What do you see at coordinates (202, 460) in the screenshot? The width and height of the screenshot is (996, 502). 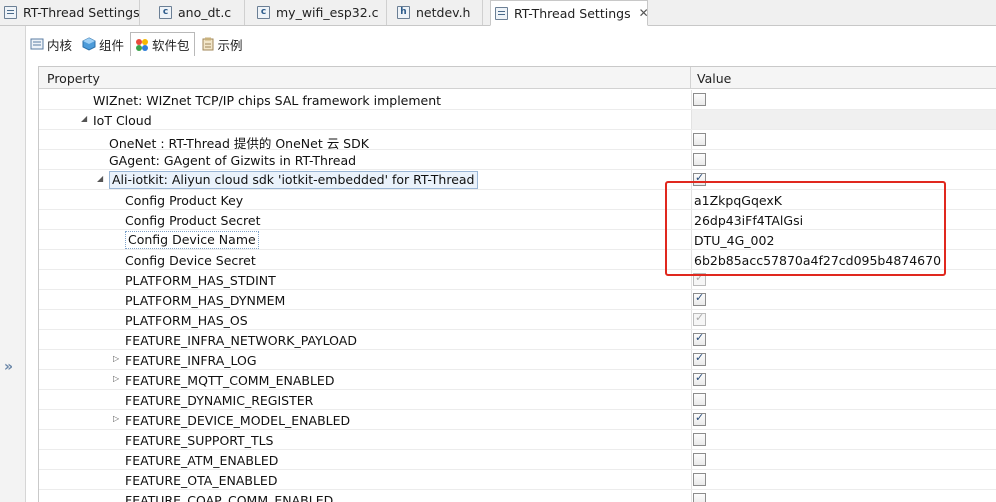 I see `property-label: FEATURE_ATM_ENABLED` at bounding box center [202, 460].